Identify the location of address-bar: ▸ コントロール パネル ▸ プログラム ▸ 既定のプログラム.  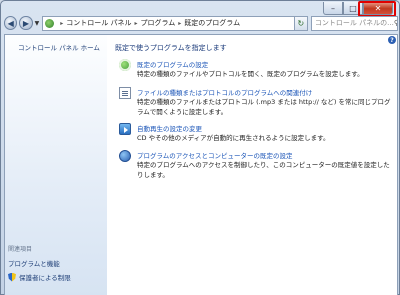
(168, 23).